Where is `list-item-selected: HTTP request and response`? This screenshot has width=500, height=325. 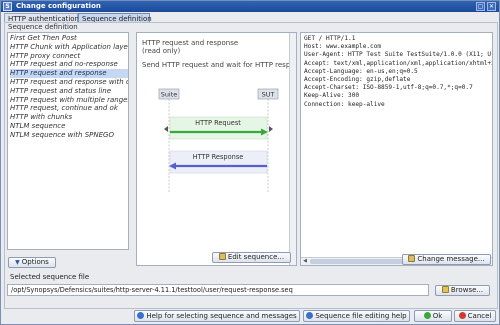
list-item-selected: HTTP request and response is located at coordinates (69, 73).